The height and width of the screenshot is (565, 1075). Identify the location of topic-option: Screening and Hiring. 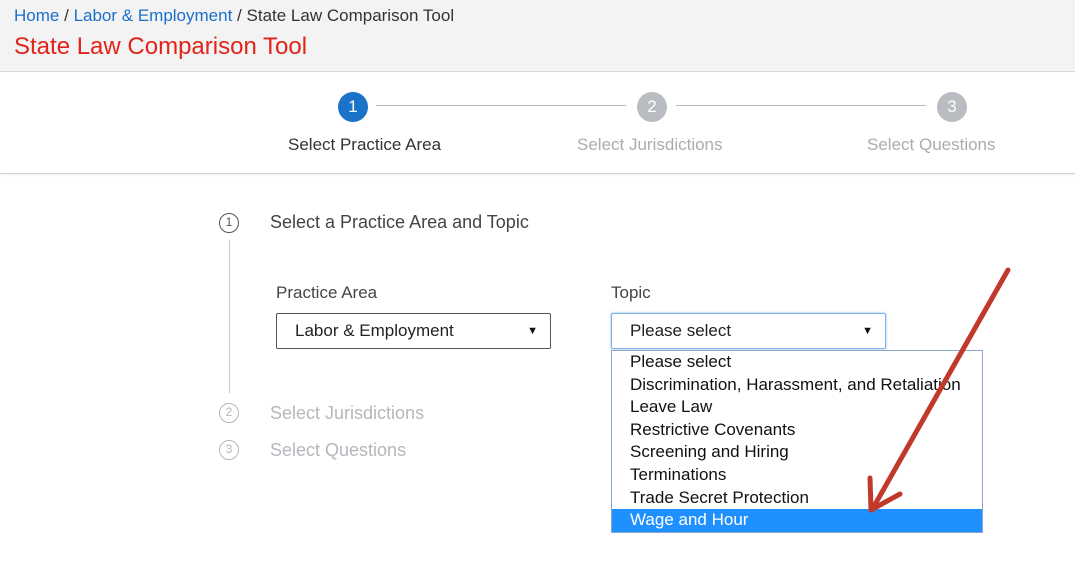
(797, 452).